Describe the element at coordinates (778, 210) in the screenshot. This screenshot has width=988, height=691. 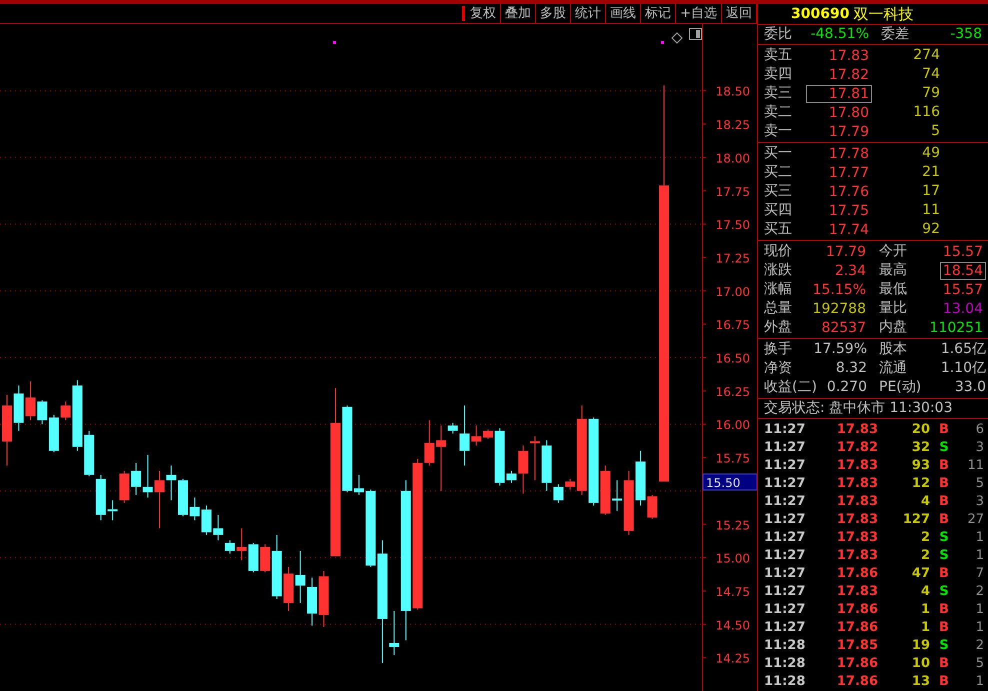
I see `level-label: 买四` at that location.